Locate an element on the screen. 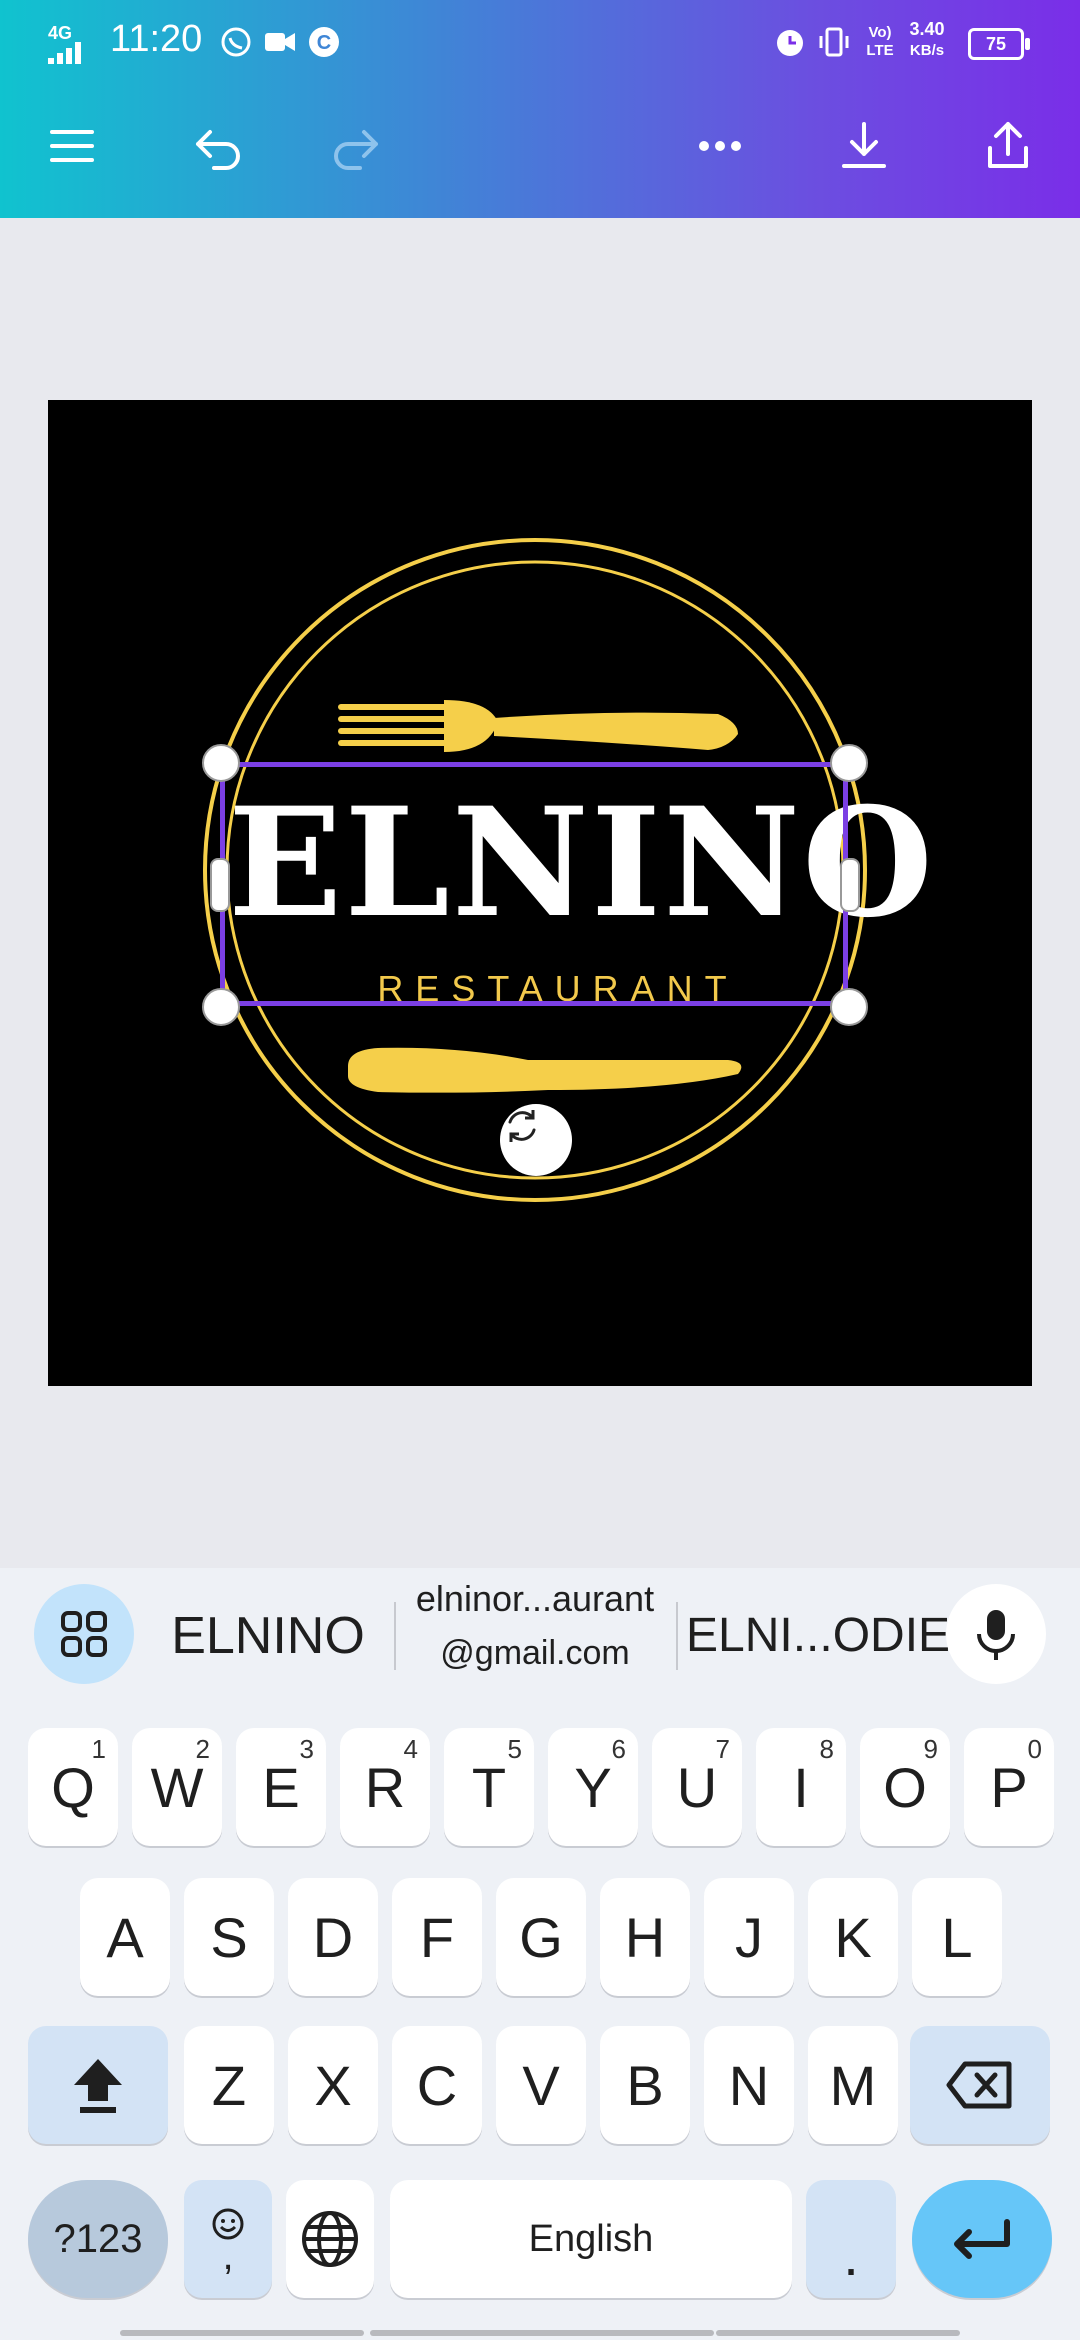  video-icon is located at coordinates (280, 42).